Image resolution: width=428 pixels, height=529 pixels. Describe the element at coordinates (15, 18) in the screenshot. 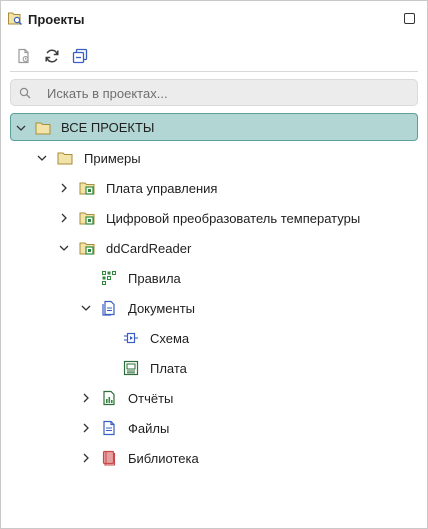

I see `projects-icon` at that location.